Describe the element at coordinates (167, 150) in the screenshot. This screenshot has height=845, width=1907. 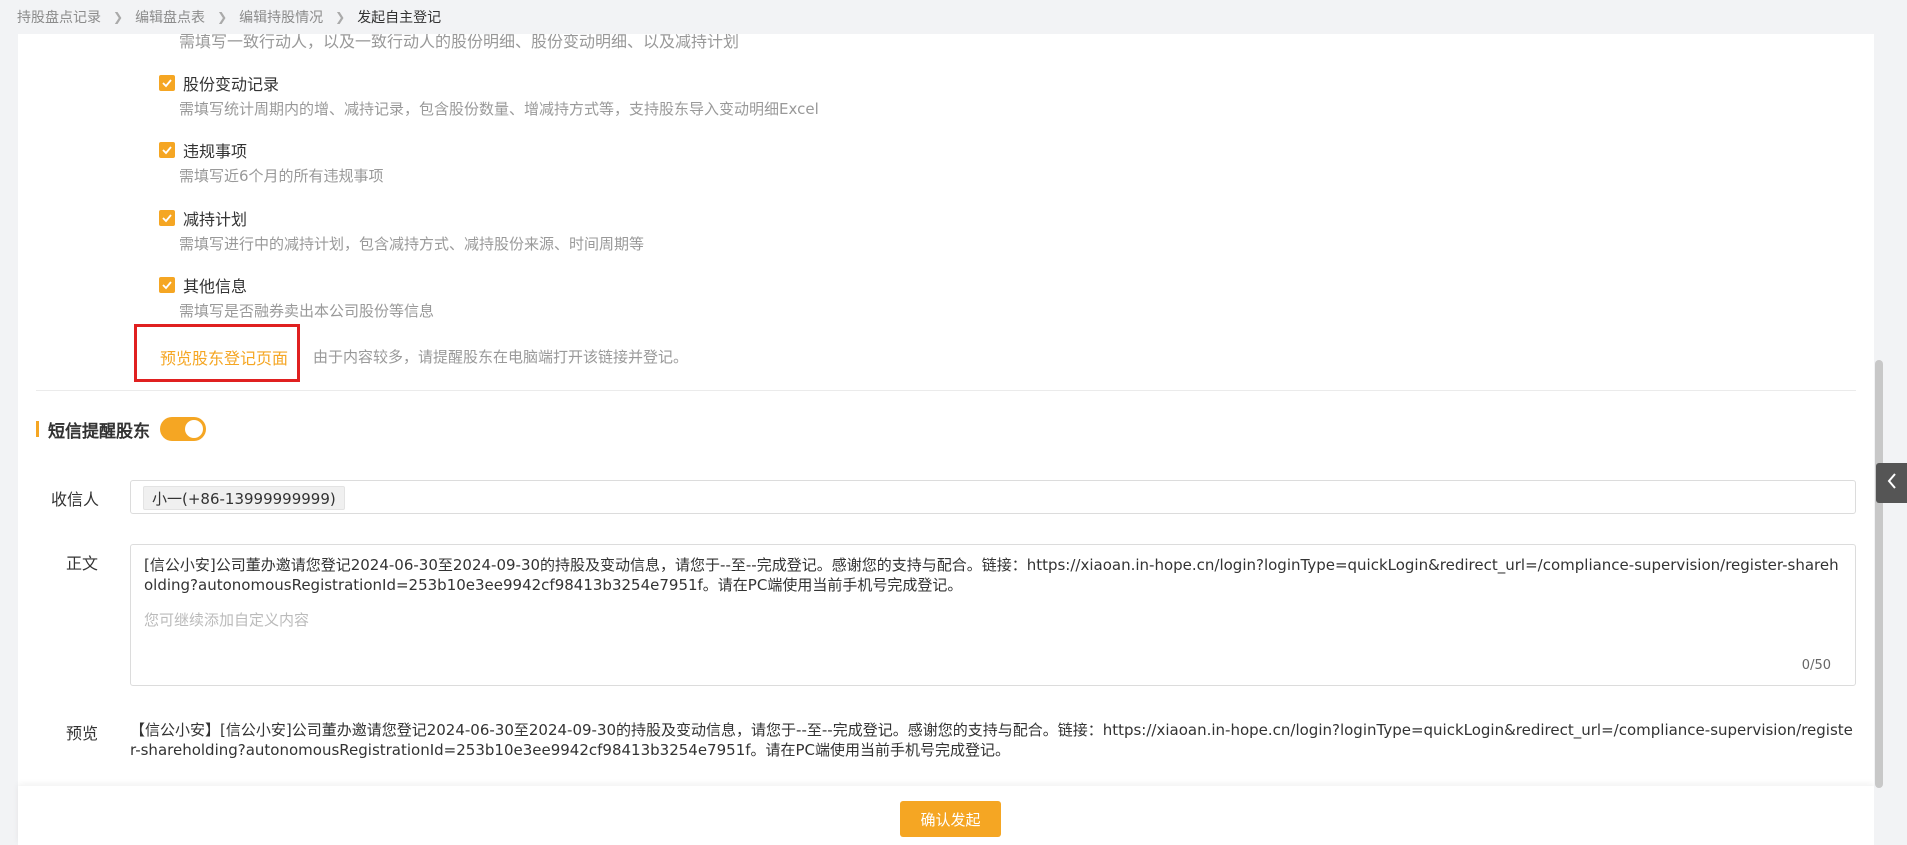
I see `checkbox-violations` at that location.